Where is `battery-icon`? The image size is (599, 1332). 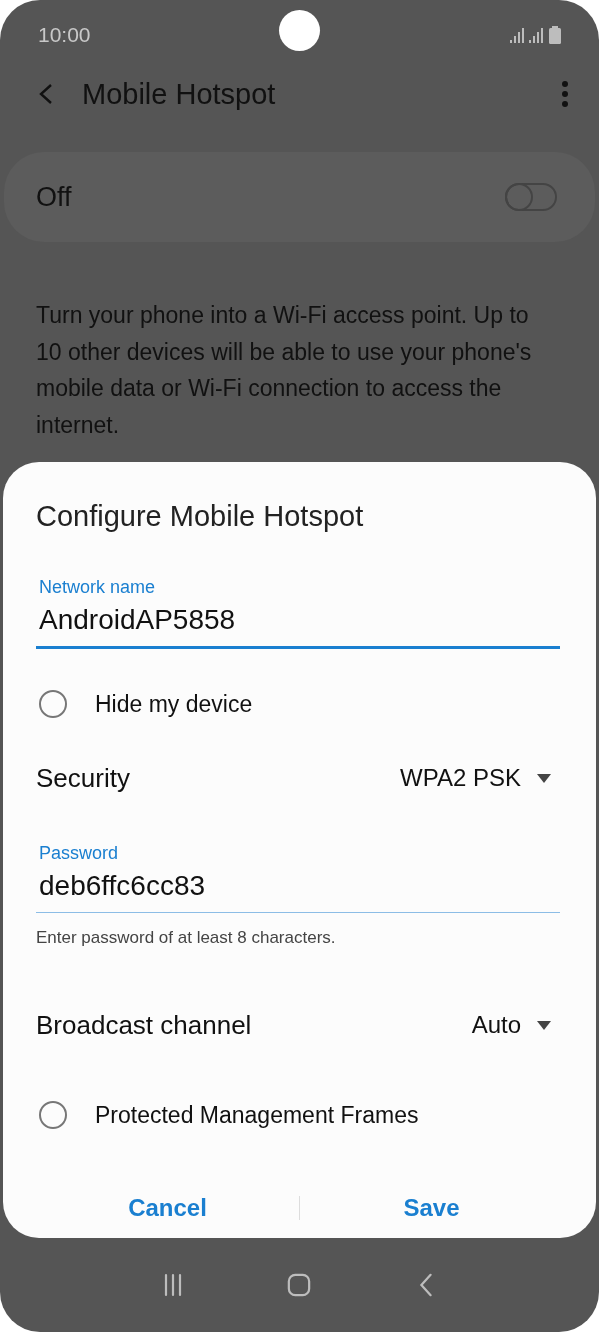 battery-icon is located at coordinates (555, 35).